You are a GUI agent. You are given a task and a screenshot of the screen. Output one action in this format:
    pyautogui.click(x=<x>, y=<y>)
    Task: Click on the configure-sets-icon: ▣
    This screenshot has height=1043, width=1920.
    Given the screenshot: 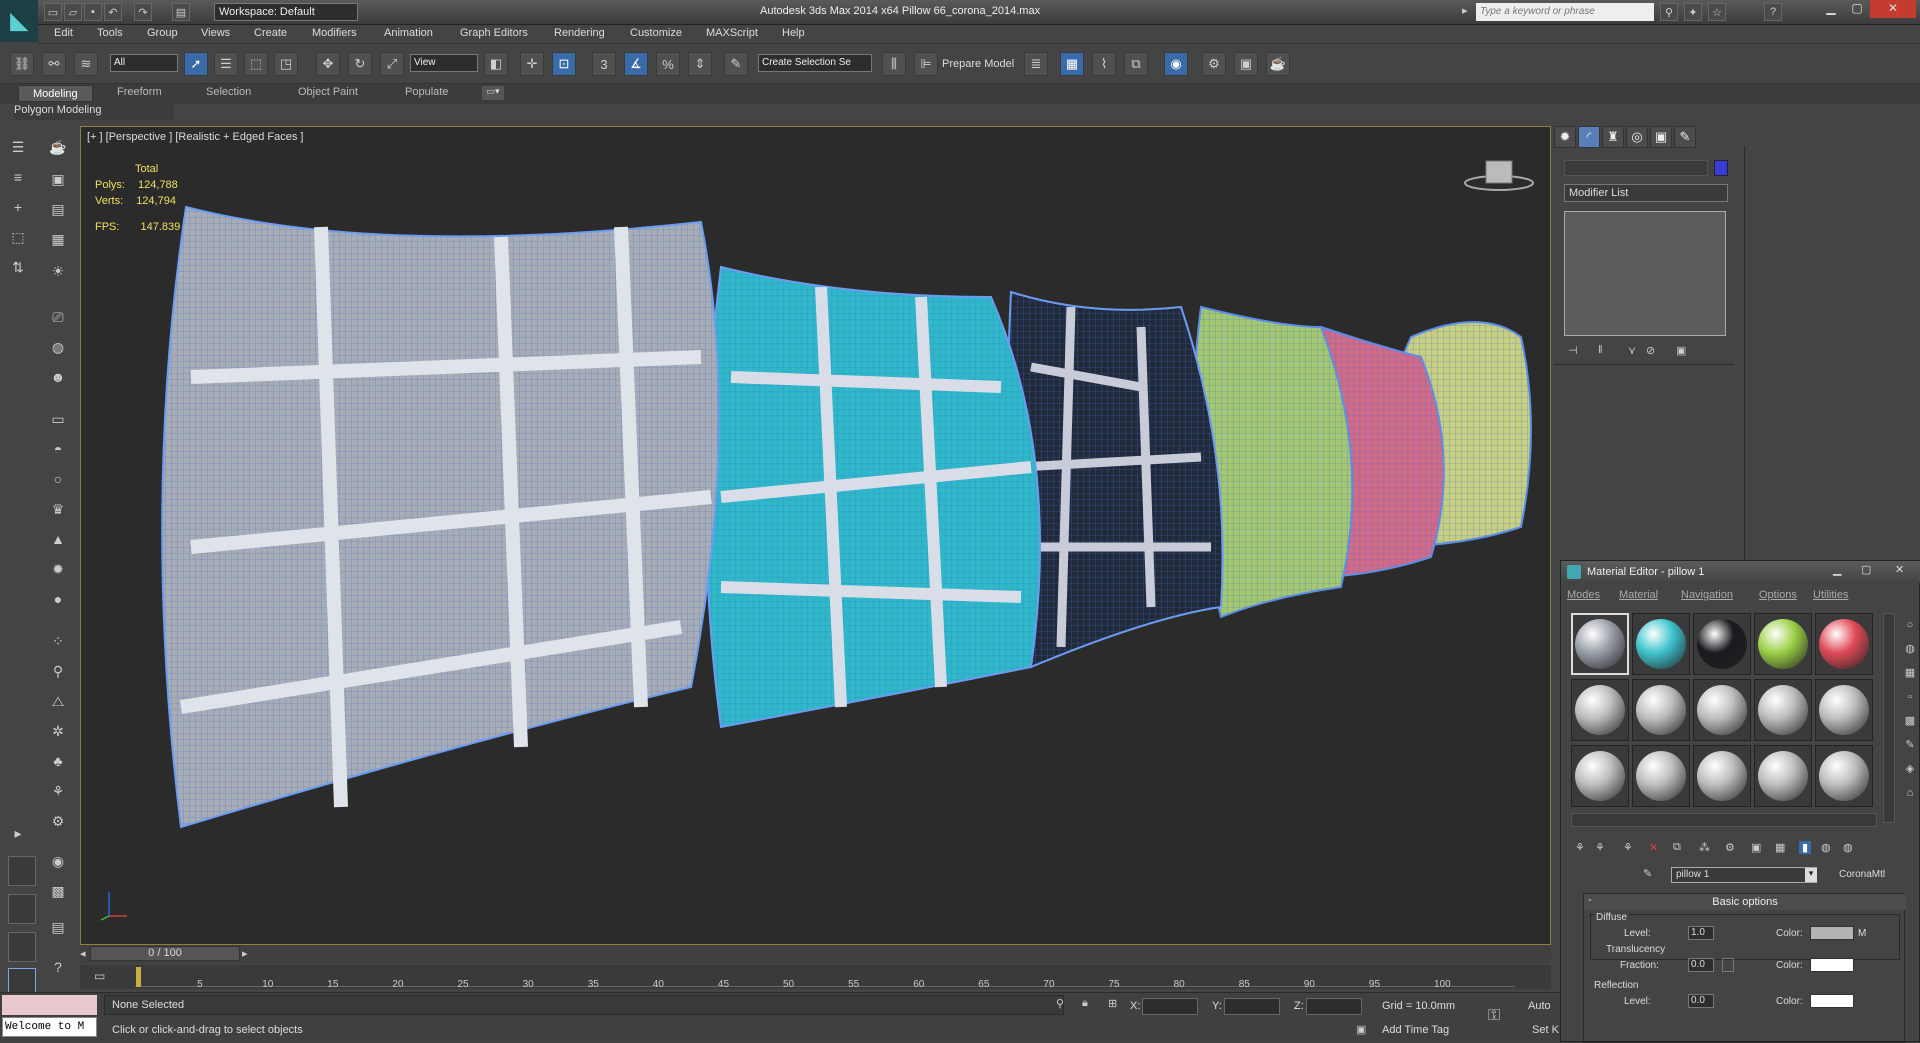 What is the action you would take?
    pyautogui.click(x=1681, y=350)
    